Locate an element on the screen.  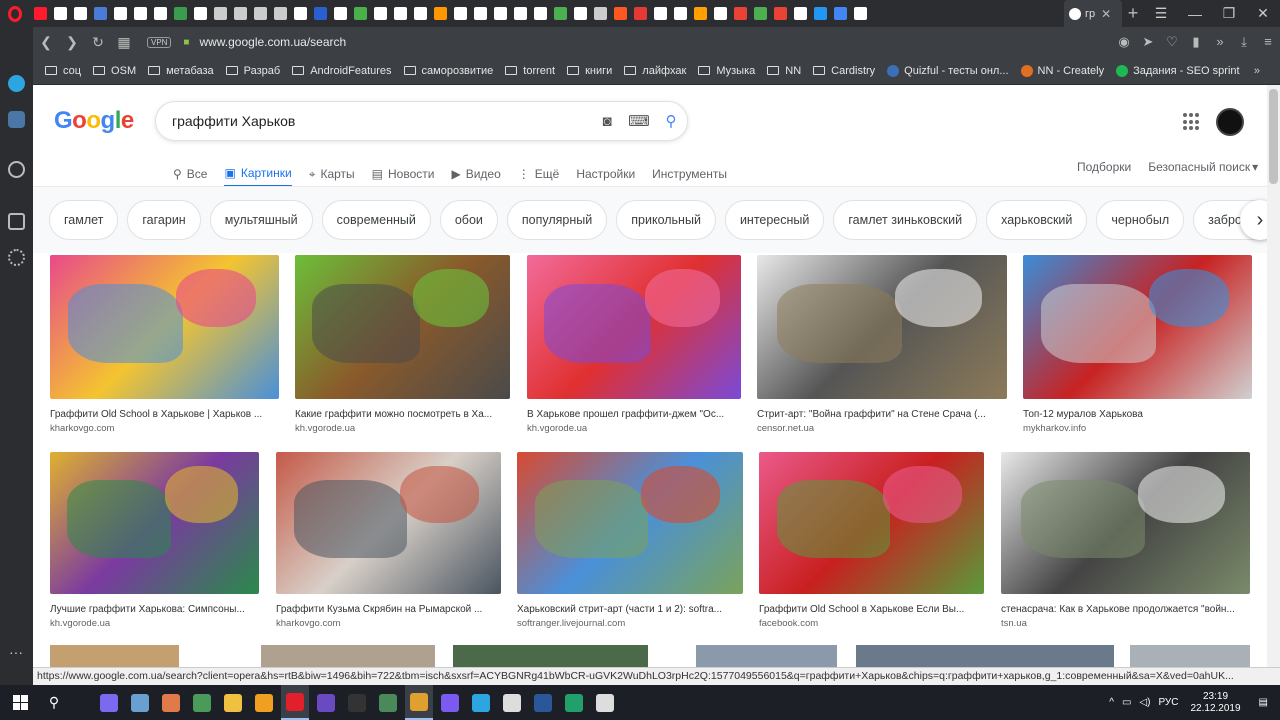
cube-icon is located at coordinates (16, 221).